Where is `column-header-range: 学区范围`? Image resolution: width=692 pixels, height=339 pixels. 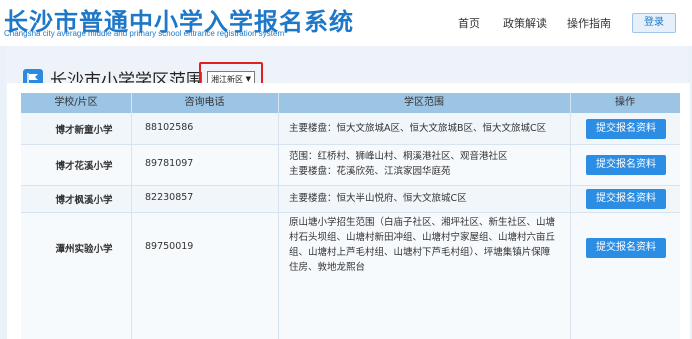
column-header-range: 学区范围 is located at coordinates (424, 102).